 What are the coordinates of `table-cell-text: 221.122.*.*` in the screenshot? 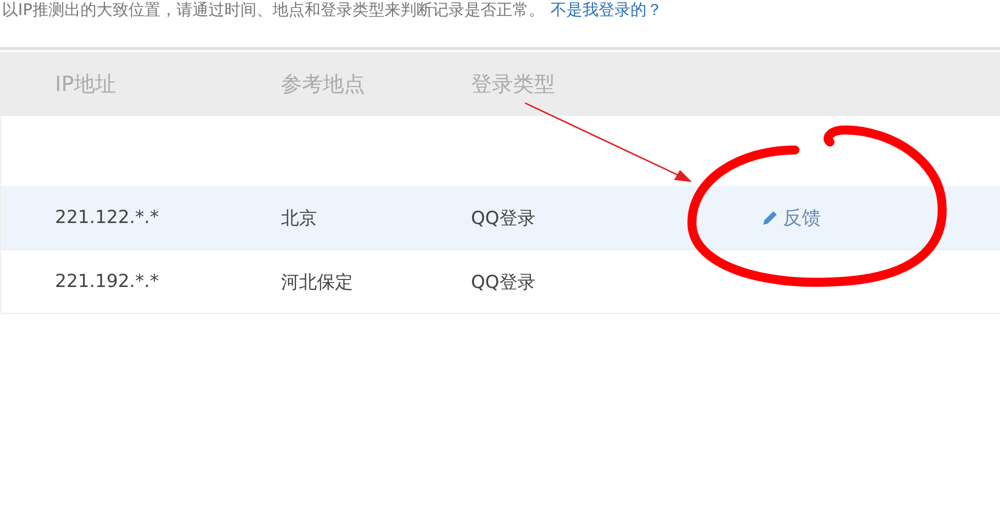 It's located at (107, 217).